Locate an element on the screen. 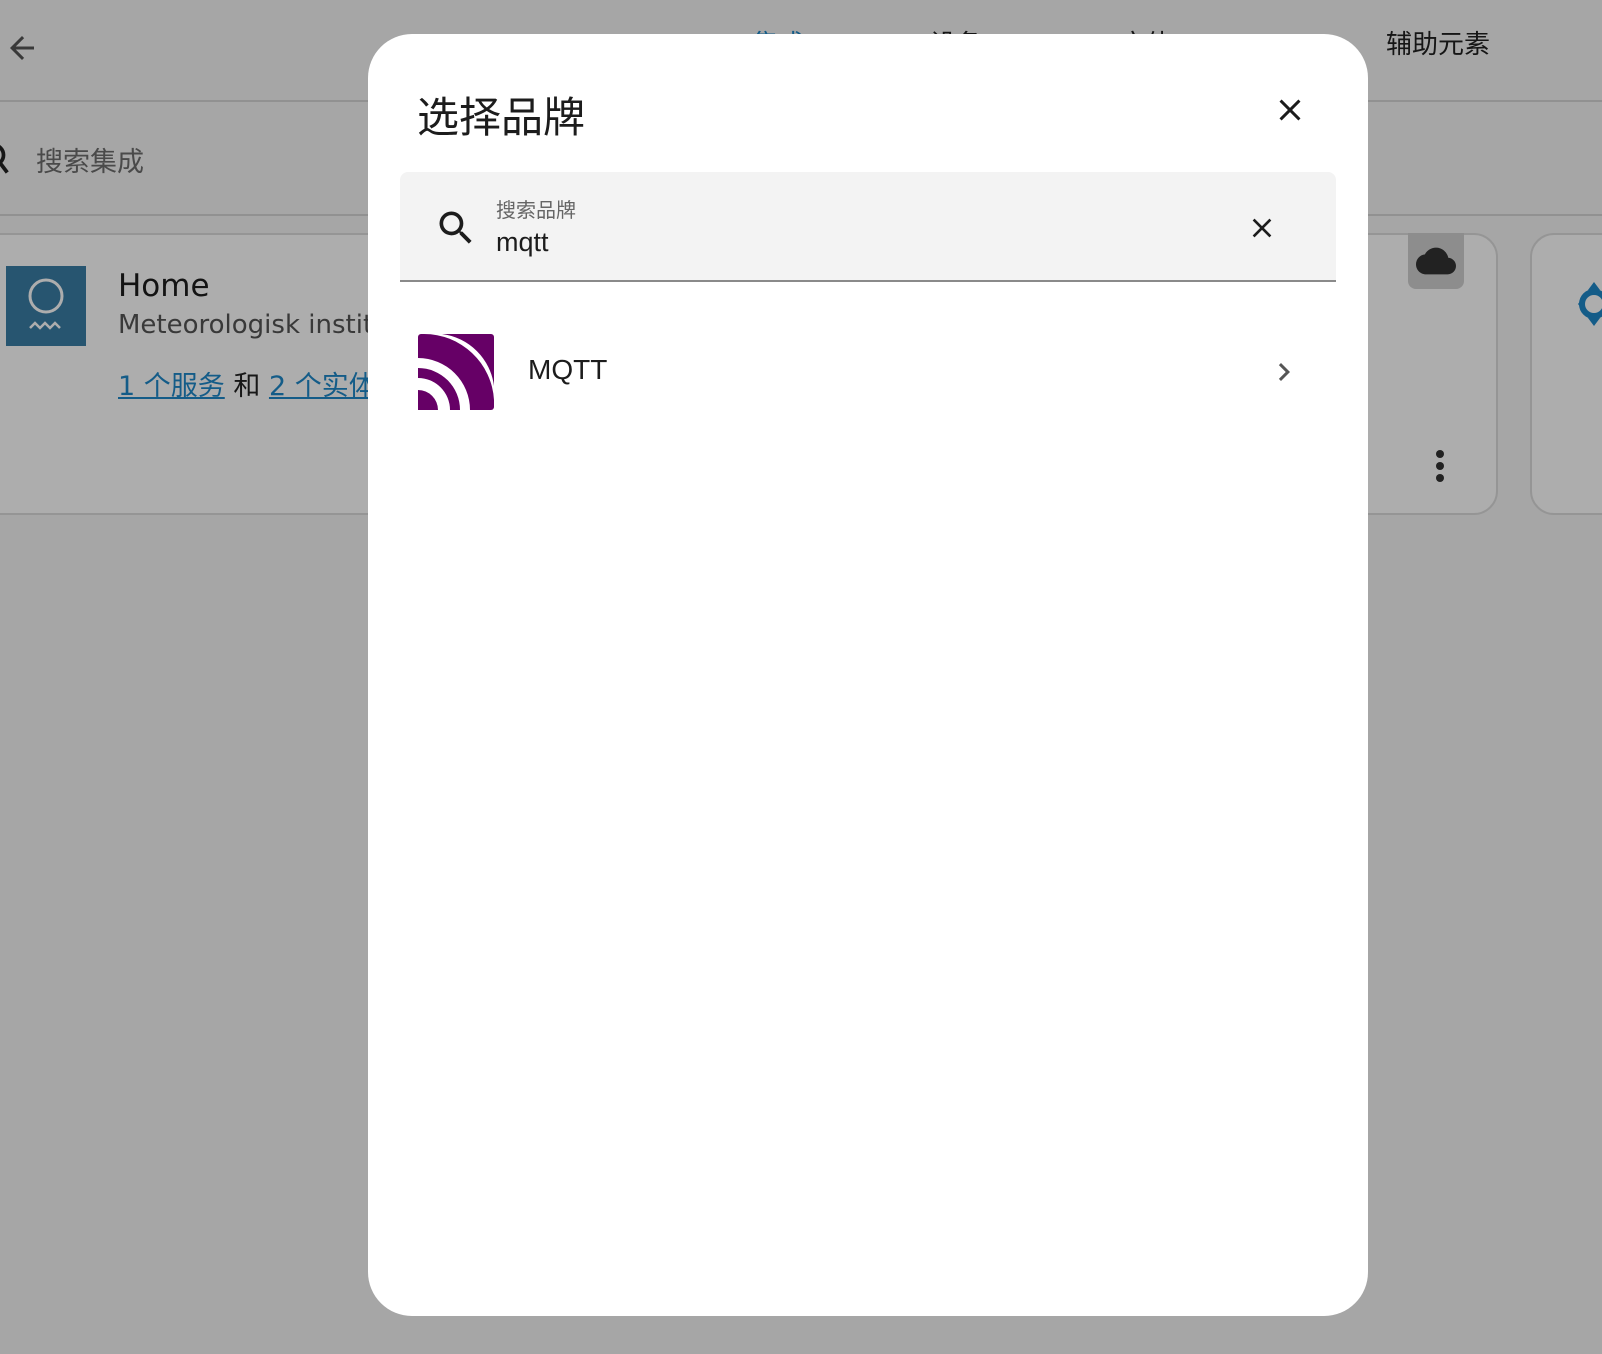 The height and width of the screenshot is (1354, 1602). close-icon is located at coordinates (1290, 110).